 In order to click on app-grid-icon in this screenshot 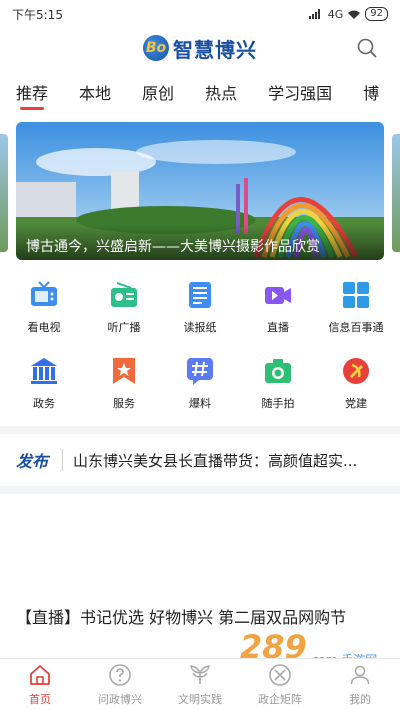, I will do `click(356, 295)`.